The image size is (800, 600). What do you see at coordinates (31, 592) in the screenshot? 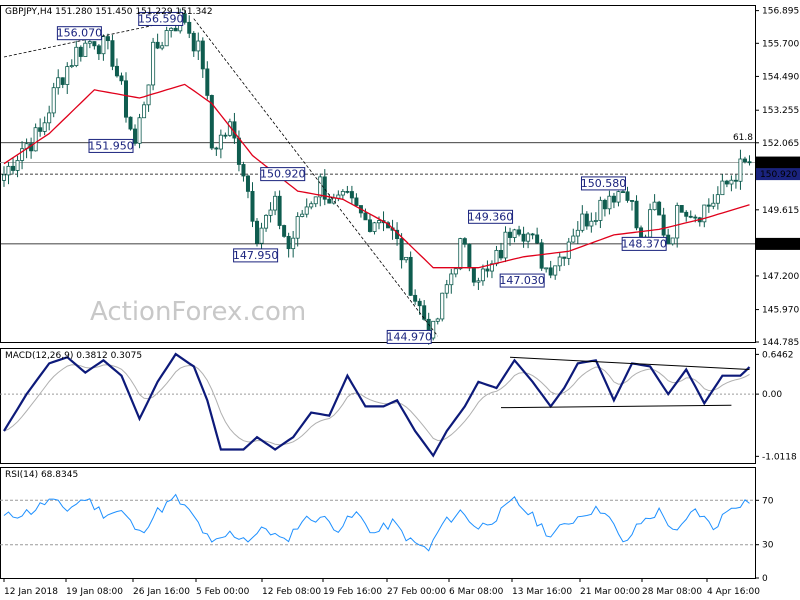
I see `x-axis-tick-label: 12 Jan 2018` at bounding box center [31, 592].